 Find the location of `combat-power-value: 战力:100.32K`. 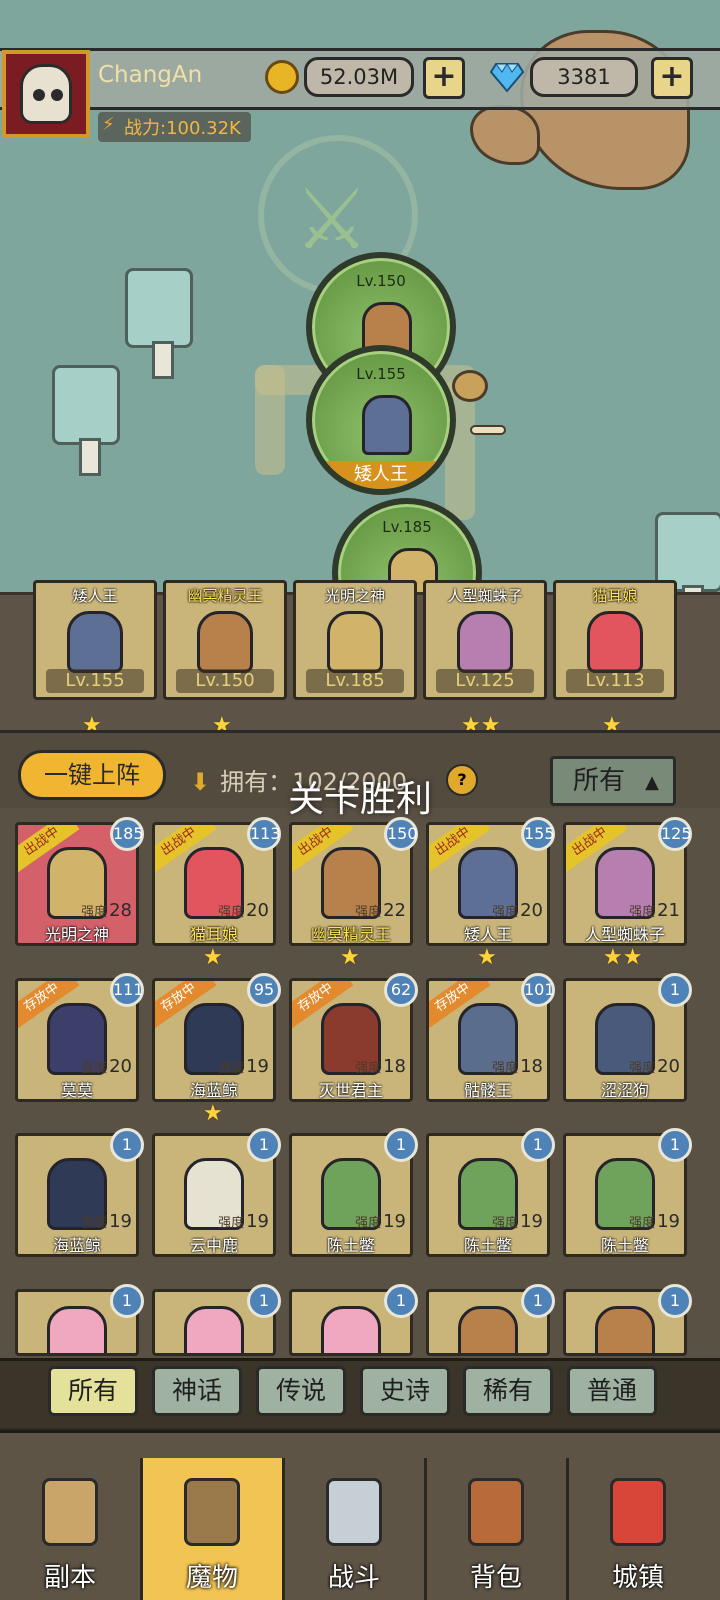

combat-power-value: 战力:100.32K is located at coordinates (182, 128).